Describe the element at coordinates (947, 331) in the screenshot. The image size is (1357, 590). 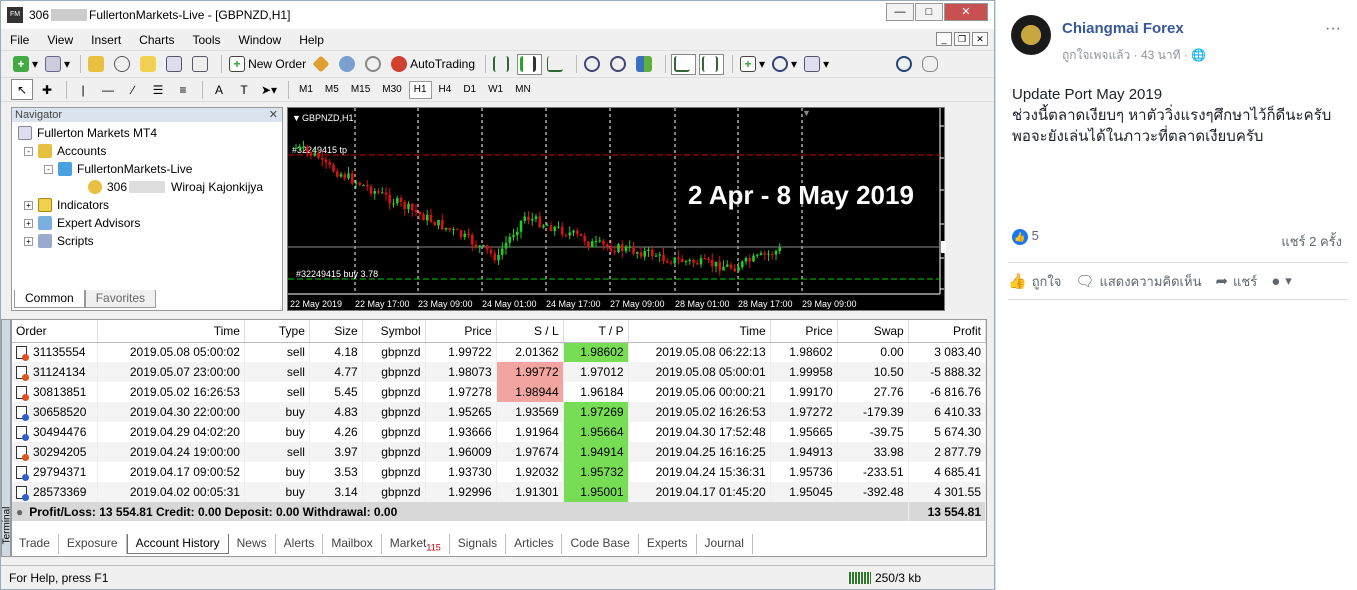
I see `header-profit: Profit` at that location.